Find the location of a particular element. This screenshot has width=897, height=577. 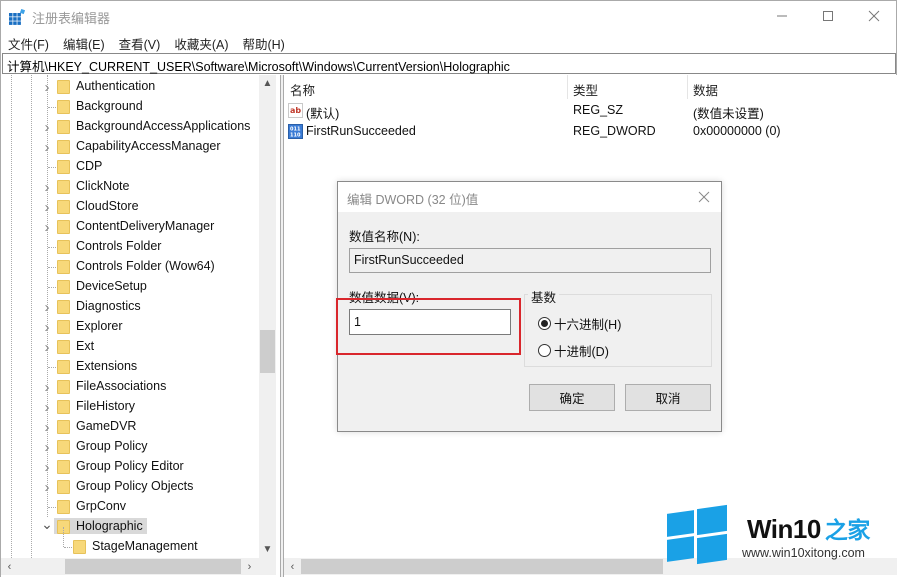

tree-item: › Group Policy Objects is located at coordinates (130, 487).